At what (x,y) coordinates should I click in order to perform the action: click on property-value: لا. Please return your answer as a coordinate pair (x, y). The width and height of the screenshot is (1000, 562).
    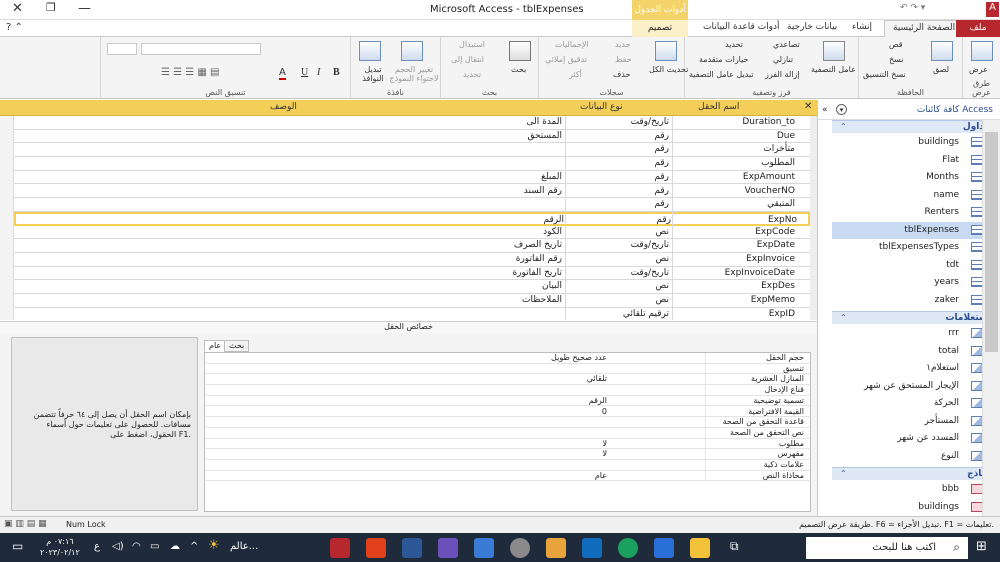
    Looking at the image, I should click on (457, 443).